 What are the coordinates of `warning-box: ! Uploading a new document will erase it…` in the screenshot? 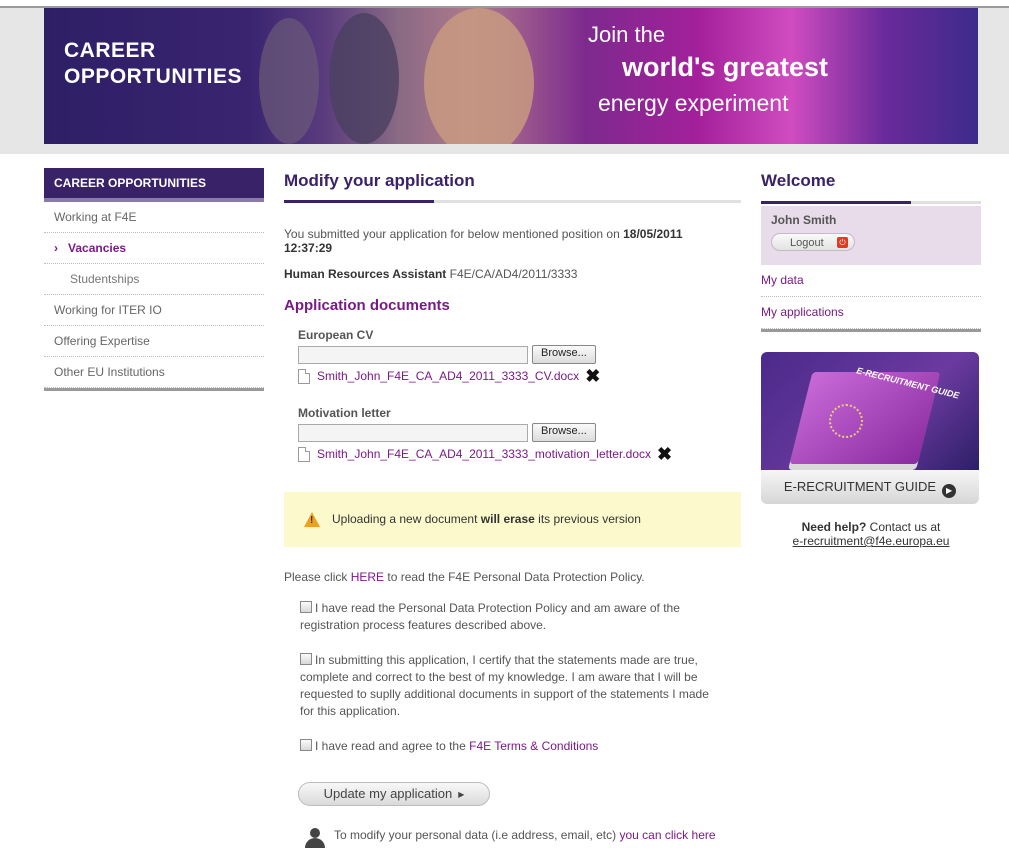 It's located at (512, 519).